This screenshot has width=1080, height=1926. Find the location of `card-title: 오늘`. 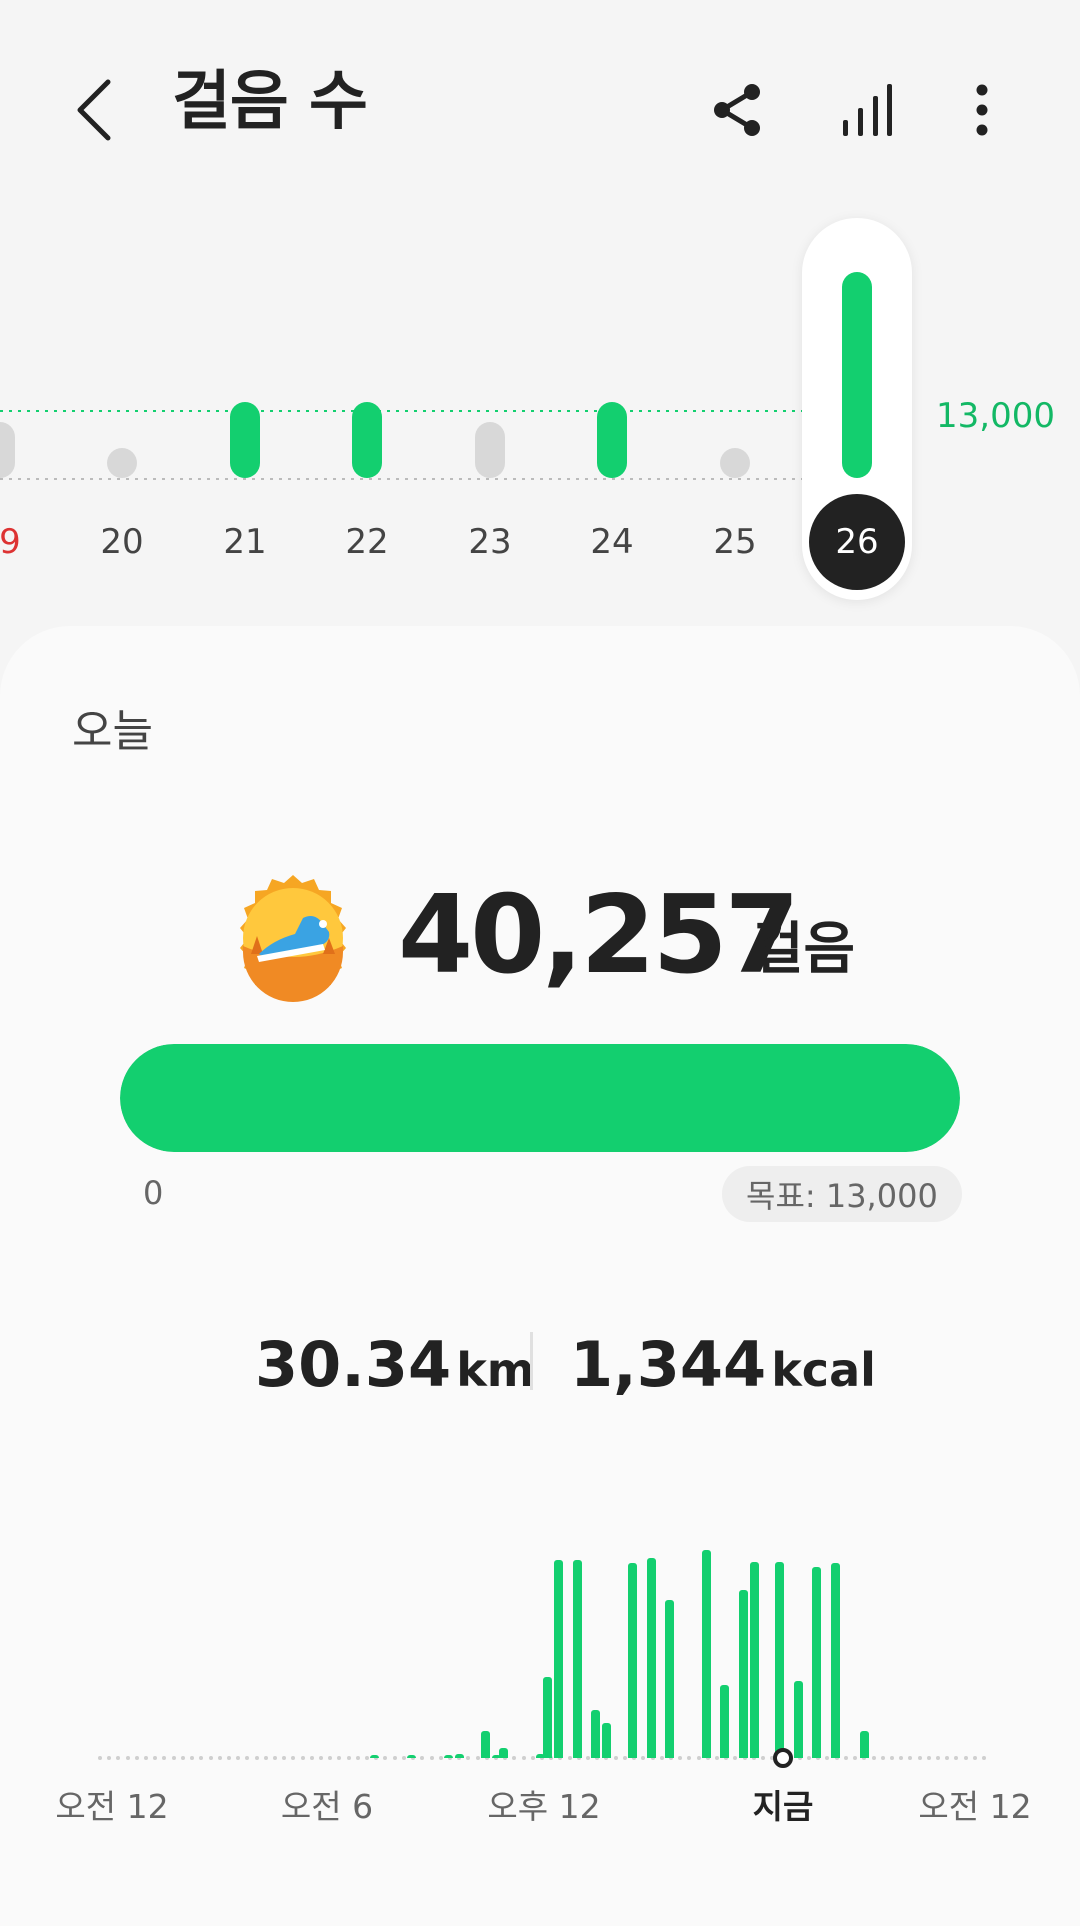

card-title: 오늘 is located at coordinates (112, 731).